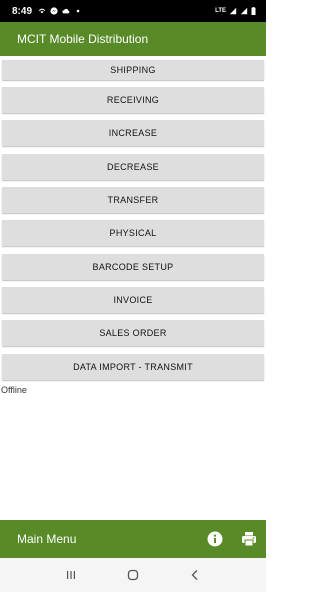 Image resolution: width=320 pixels, height=592 pixels. Describe the element at coordinates (215, 539) in the screenshot. I see `info-icon` at that location.